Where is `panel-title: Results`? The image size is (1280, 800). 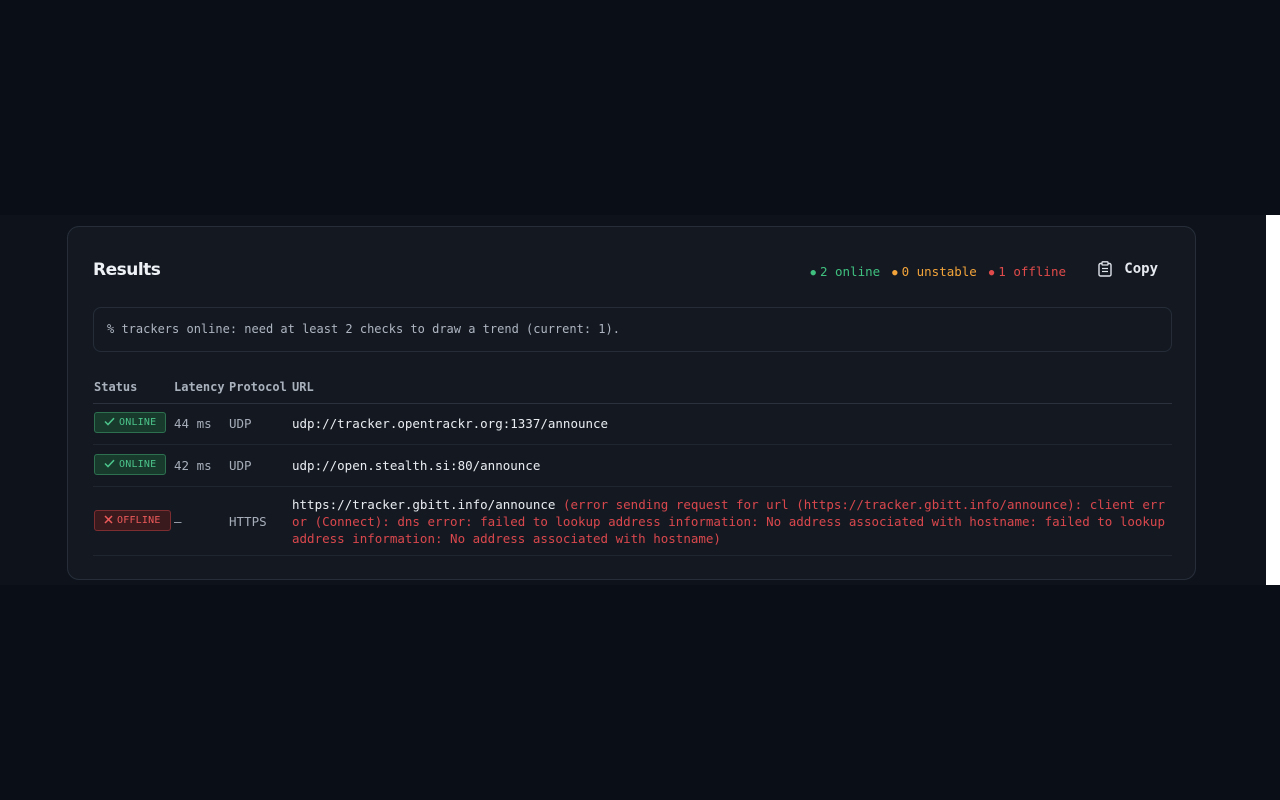 panel-title: Results is located at coordinates (127, 270).